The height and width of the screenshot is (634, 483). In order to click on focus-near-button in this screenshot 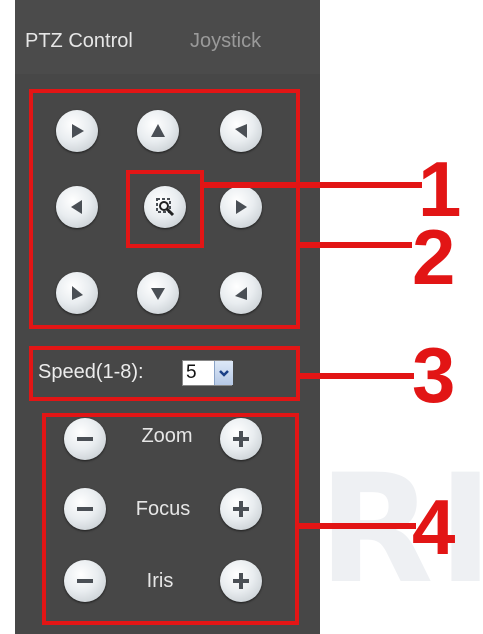, I will do `click(85, 509)`.